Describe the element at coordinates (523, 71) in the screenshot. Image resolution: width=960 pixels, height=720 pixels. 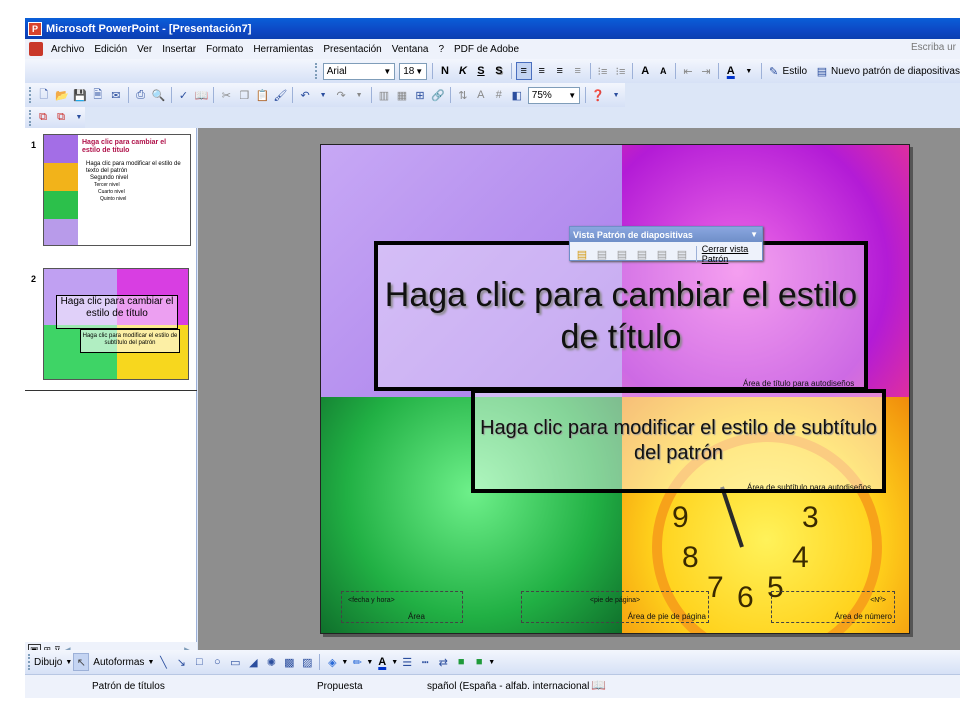
I see `align-left-icon: ≡` at that location.